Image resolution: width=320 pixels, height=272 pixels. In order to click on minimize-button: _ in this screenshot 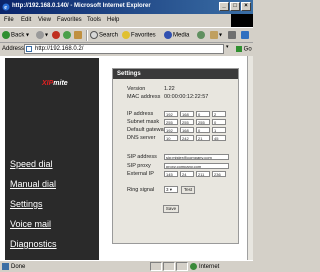, I will do `click(224, 6)`.